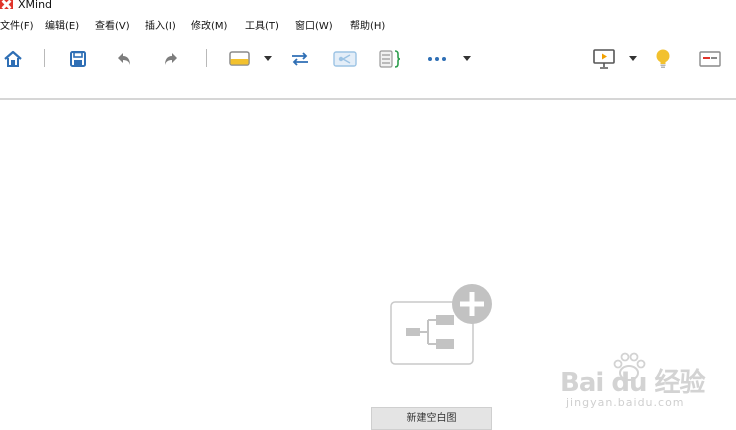 This screenshot has height=430, width=736. What do you see at coordinates (314, 27) in the screenshot?
I see `menu-window: 窗口(W)` at bounding box center [314, 27].